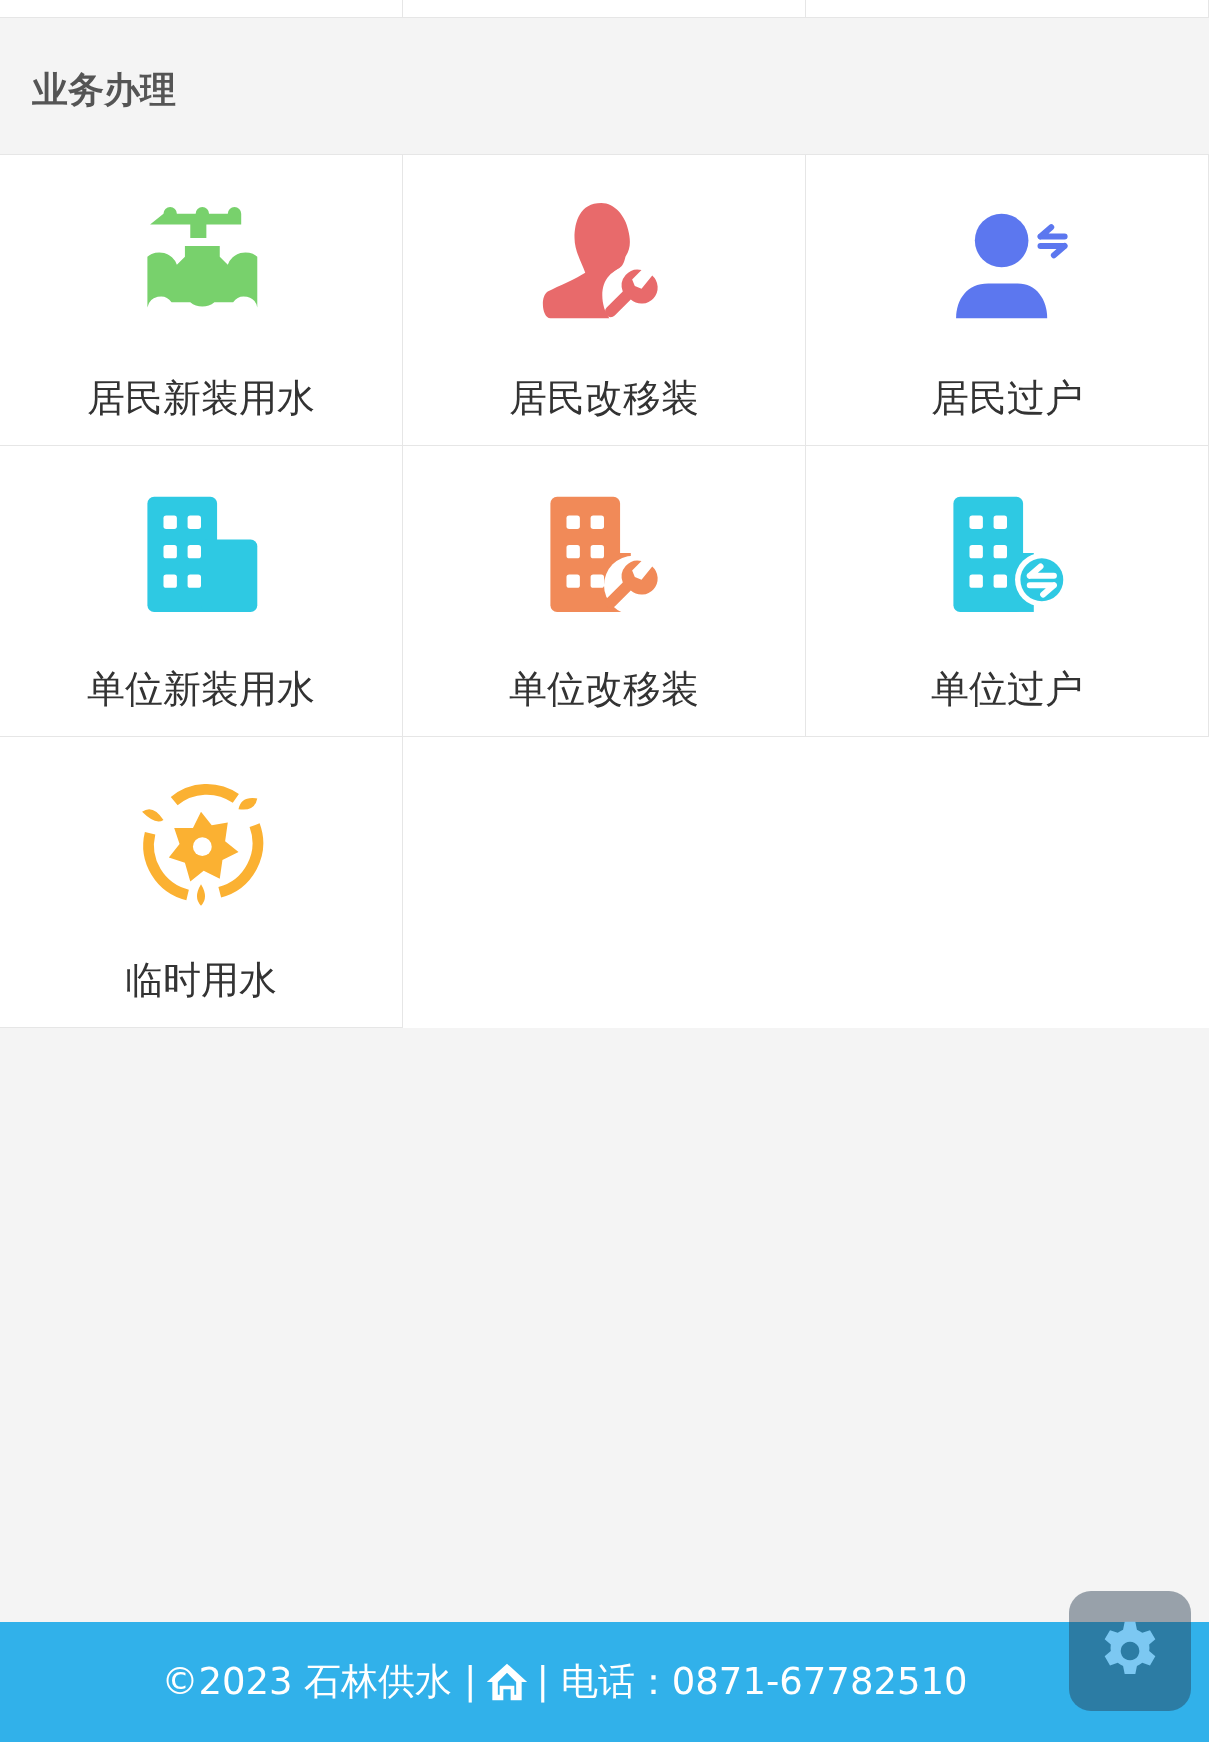 Image resolution: width=1209 pixels, height=1742 pixels. Describe the element at coordinates (752, 1682) in the screenshot. I see `phone-text: | 电话：0871-67782510` at that location.